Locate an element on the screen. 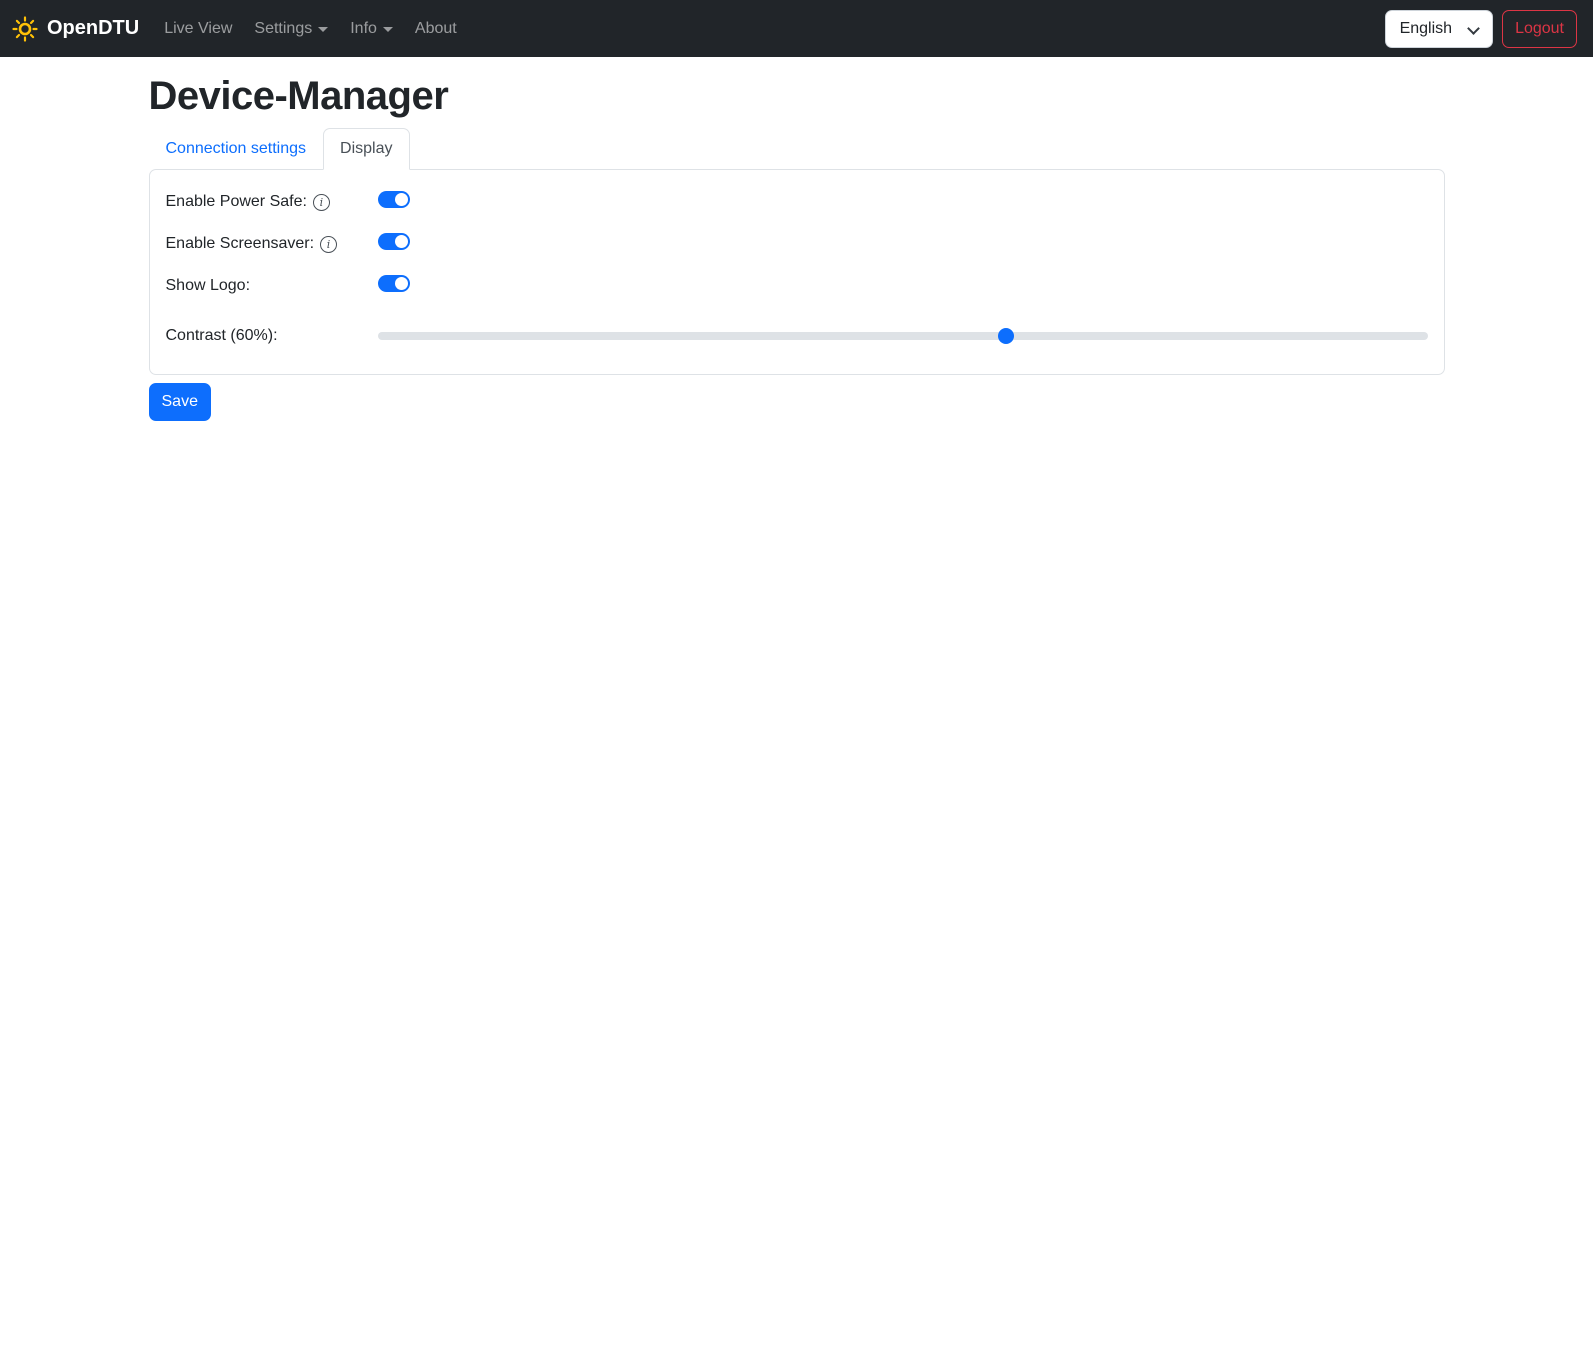 Image resolution: width=1593 pixels, height=1359 pixels. nav-item-label: Settings is located at coordinates (283, 28).